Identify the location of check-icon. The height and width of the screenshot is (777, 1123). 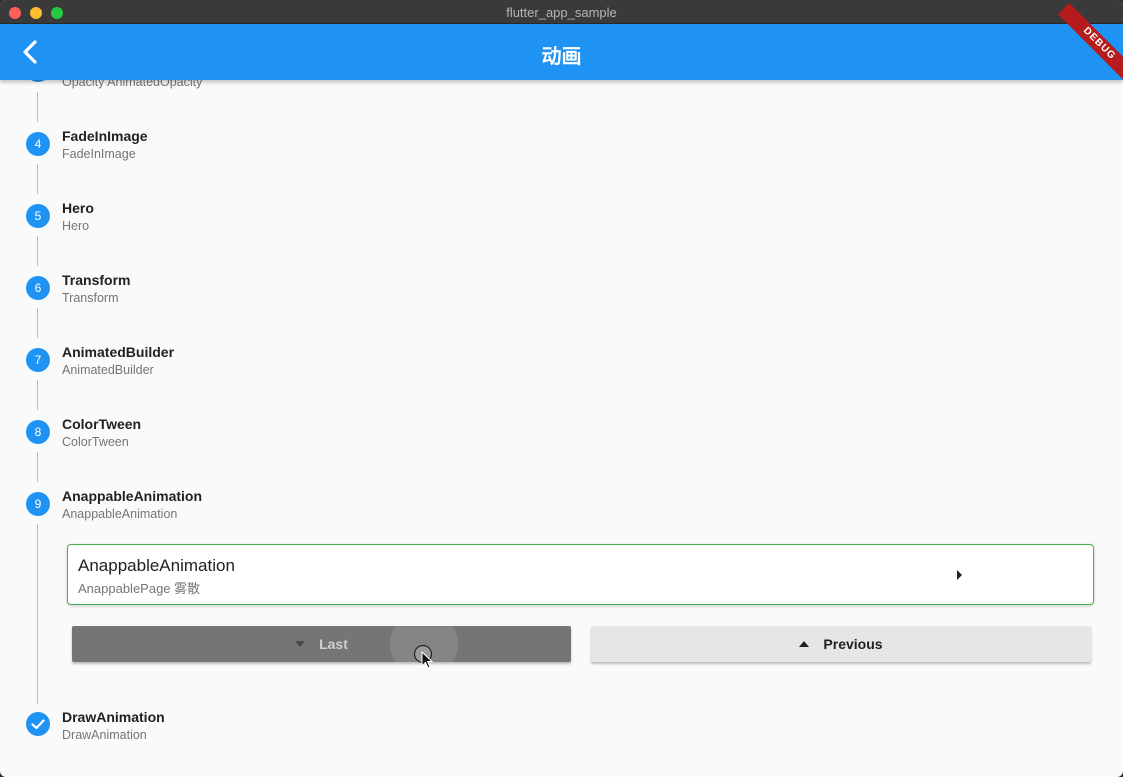
(38, 724).